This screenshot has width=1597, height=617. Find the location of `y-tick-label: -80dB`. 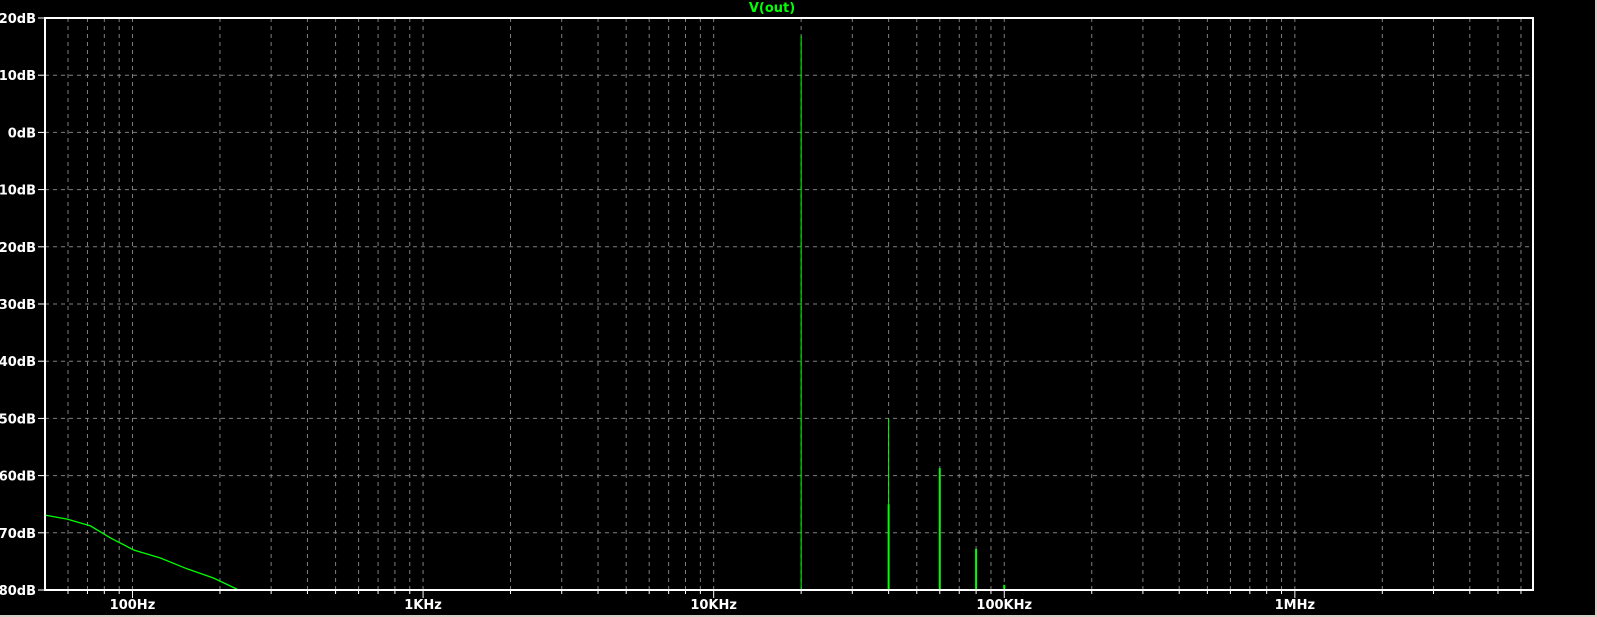

y-tick-label: -80dB is located at coordinates (18, 591).